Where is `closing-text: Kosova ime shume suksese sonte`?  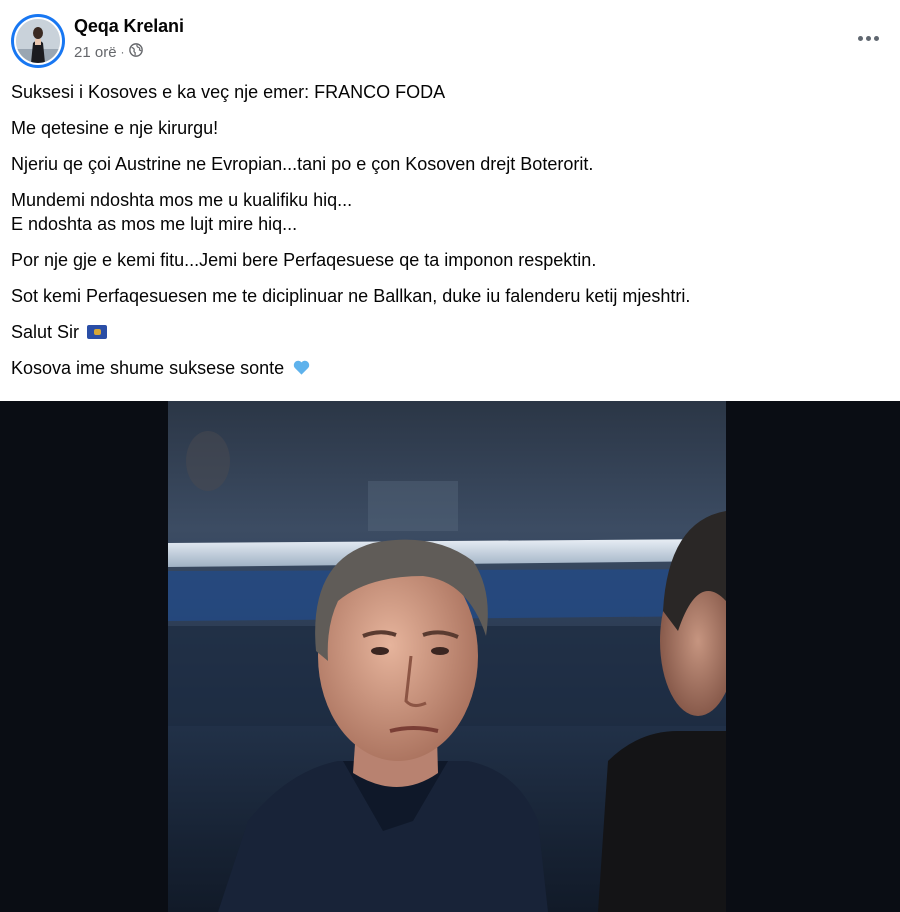
closing-text: Kosova ime shume suksese sonte is located at coordinates (148, 368).